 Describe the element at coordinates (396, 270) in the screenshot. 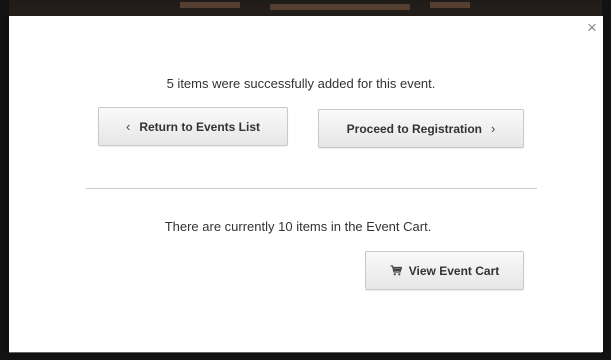

I see `cart-icon` at that location.